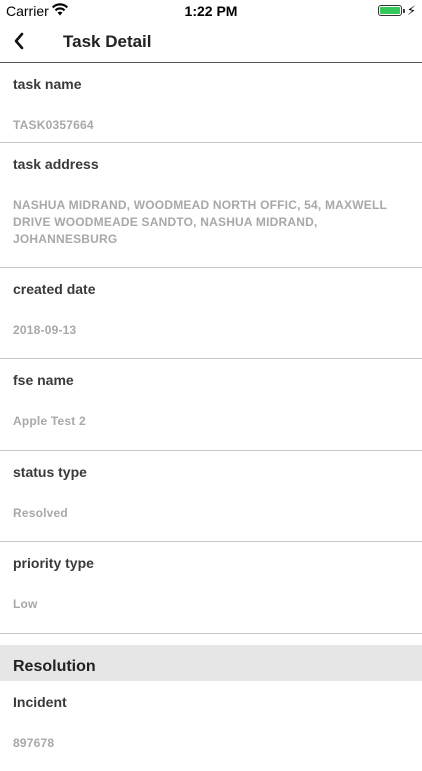 The image size is (422, 771). What do you see at coordinates (211, 42) in the screenshot?
I see `navigation-bar: Task Detail` at bounding box center [211, 42].